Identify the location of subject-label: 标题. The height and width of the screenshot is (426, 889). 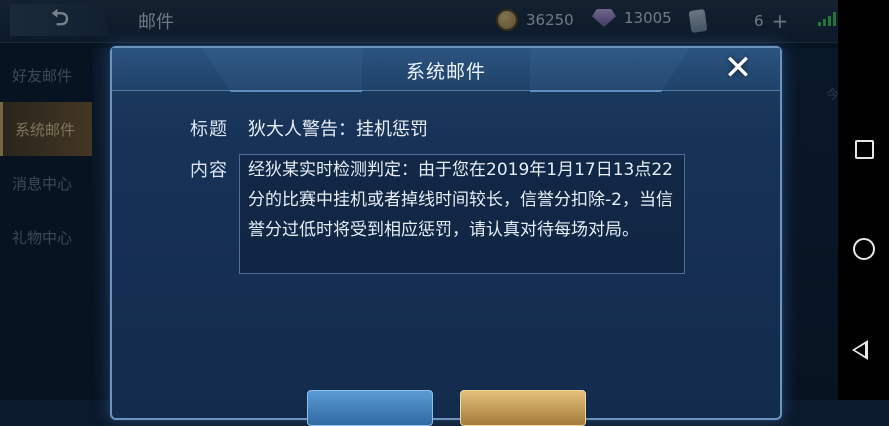
(209, 129).